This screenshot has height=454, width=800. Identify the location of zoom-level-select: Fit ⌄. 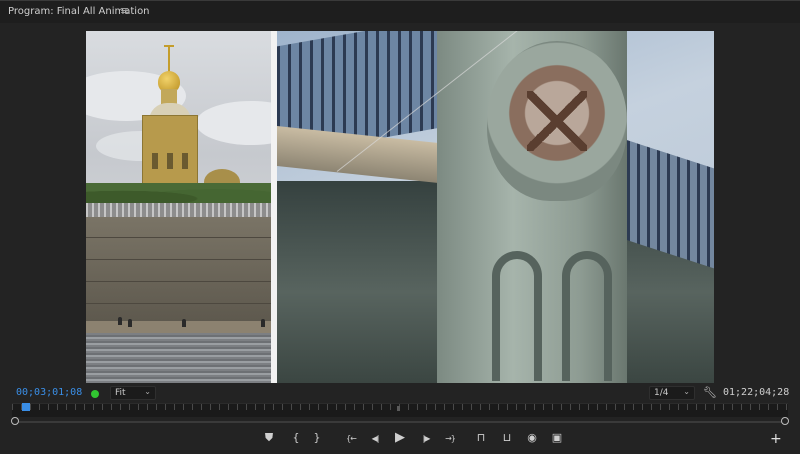
(133, 393).